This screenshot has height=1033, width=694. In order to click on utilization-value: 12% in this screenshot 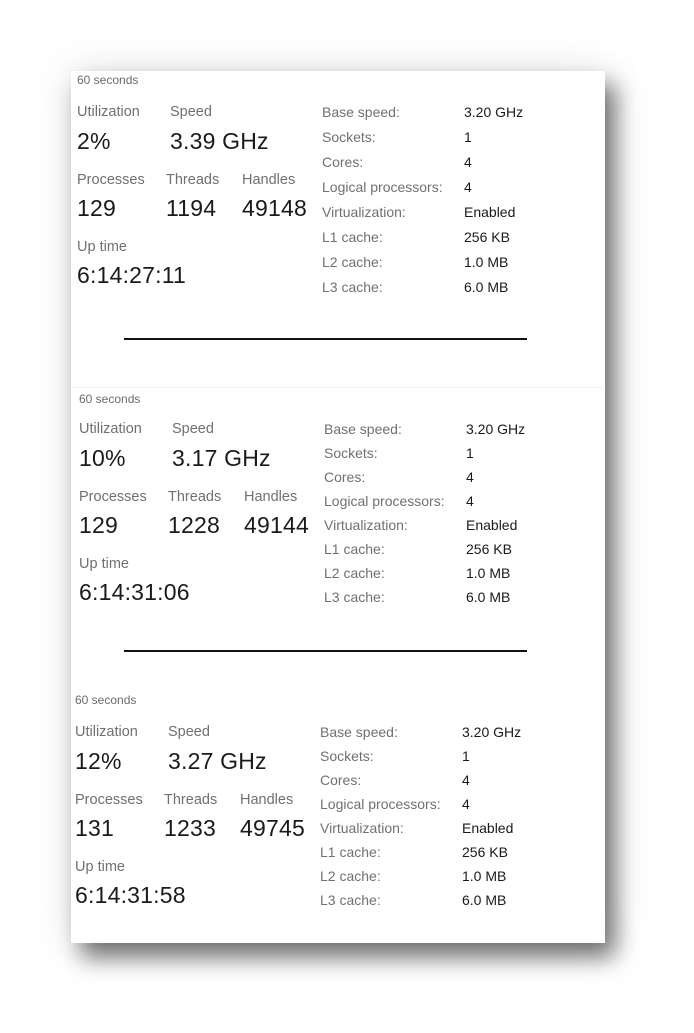, I will do `click(98, 761)`.